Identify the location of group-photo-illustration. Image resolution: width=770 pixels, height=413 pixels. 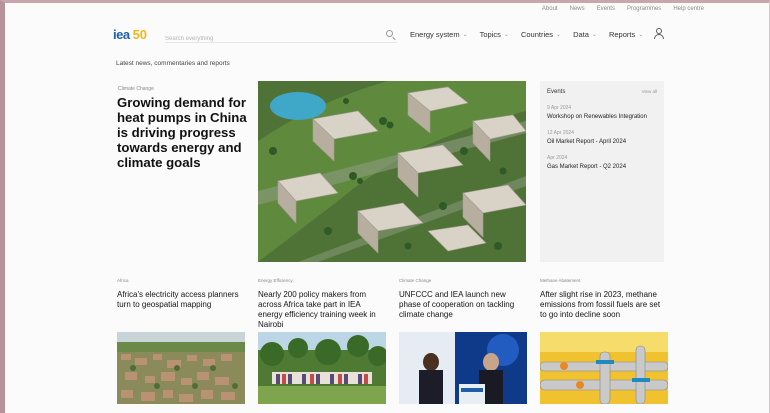
(322, 368).